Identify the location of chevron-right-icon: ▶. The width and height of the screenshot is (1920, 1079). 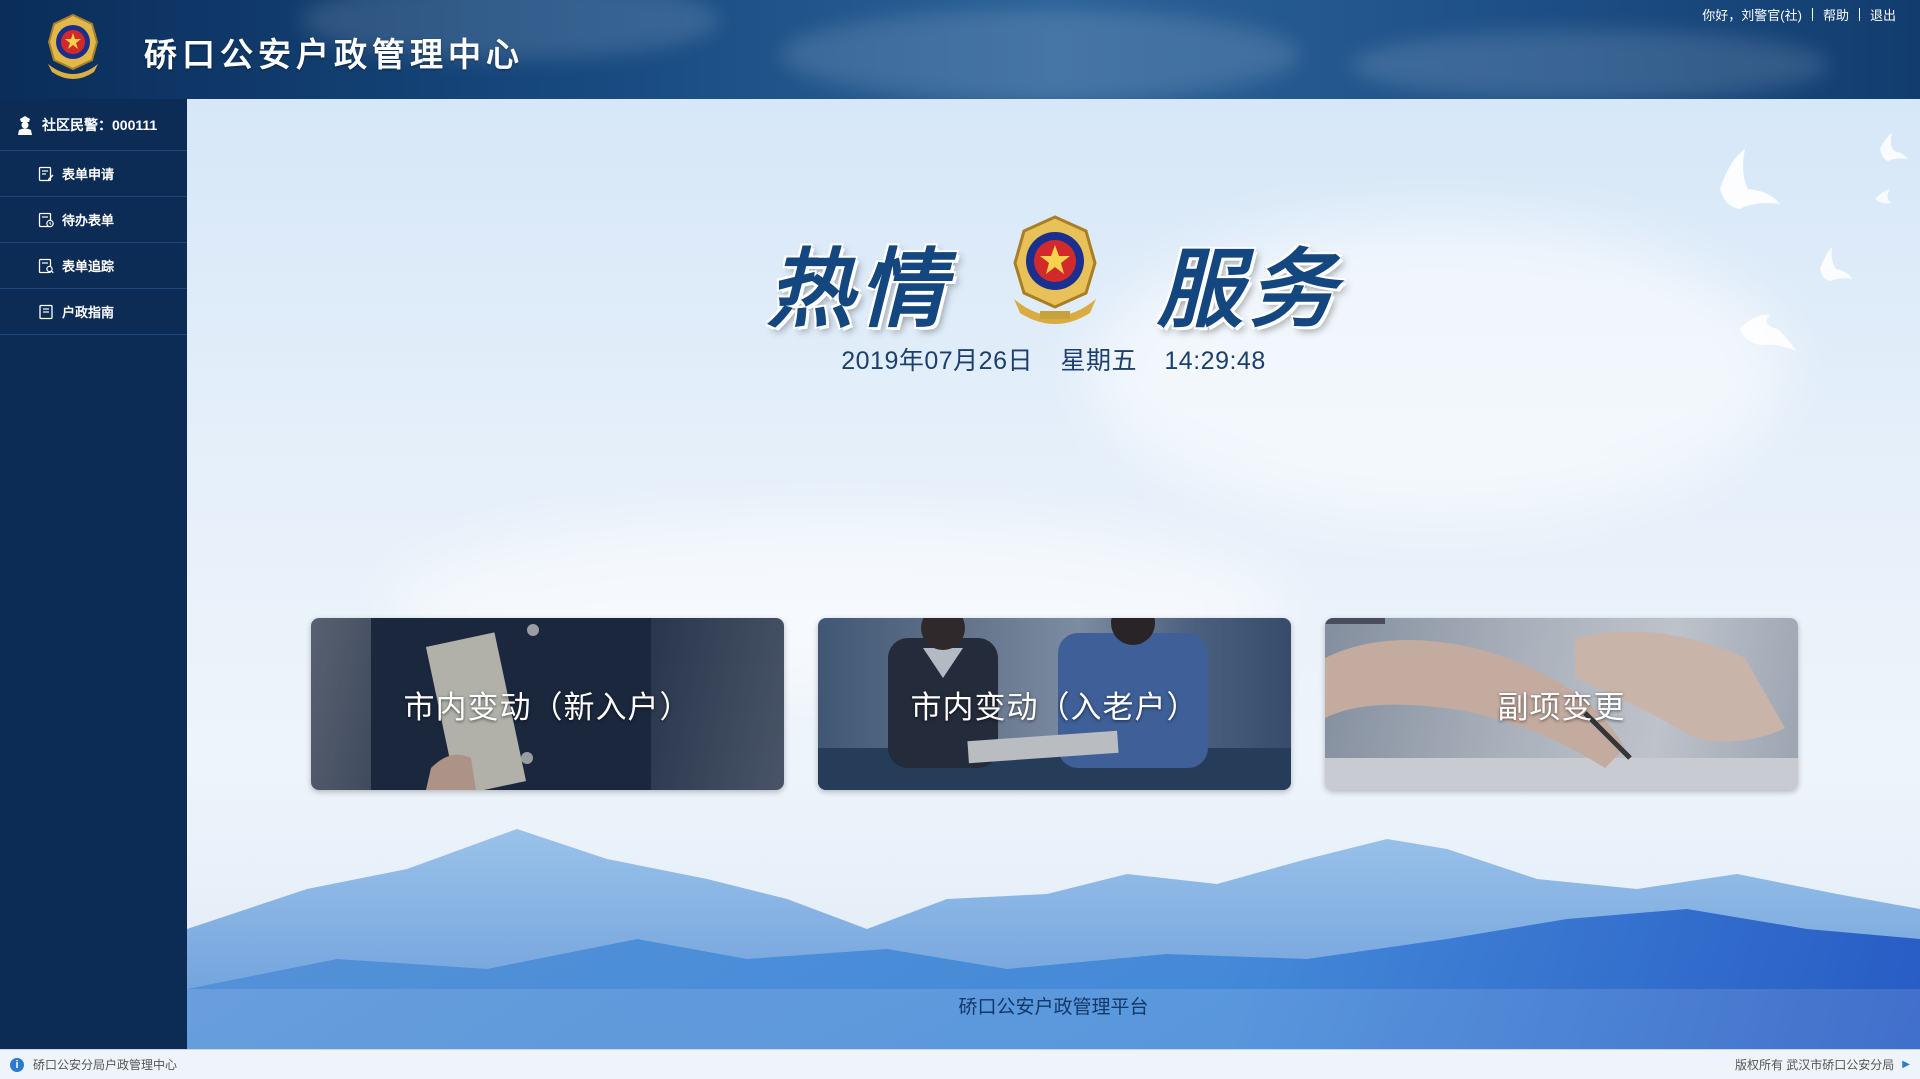
(1906, 1064).